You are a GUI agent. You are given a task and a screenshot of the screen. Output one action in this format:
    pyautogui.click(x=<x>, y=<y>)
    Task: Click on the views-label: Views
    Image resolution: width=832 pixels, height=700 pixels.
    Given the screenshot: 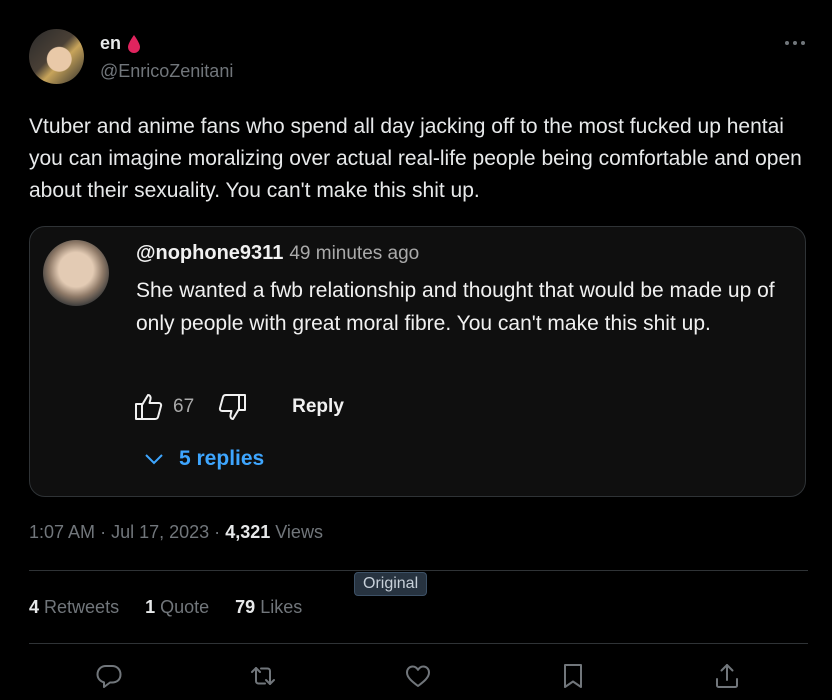 What is the action you would take?
    pyautogui.click(x=299, y=532)
    